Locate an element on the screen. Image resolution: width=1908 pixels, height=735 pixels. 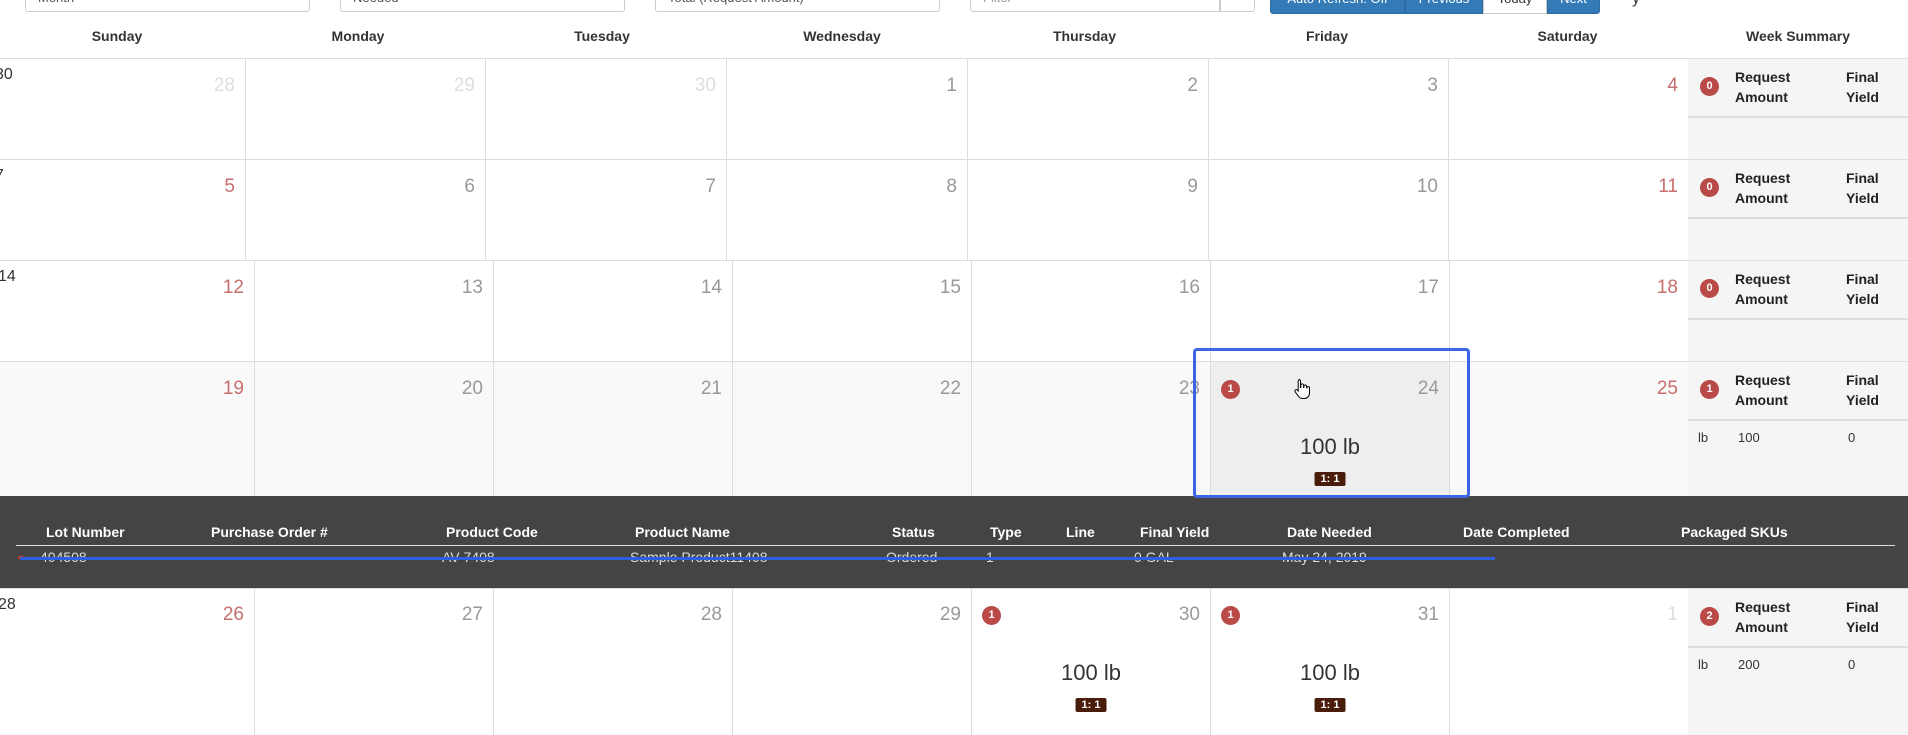
col-purchase-order: Purchase Order # is located at coordinates (269, 532).